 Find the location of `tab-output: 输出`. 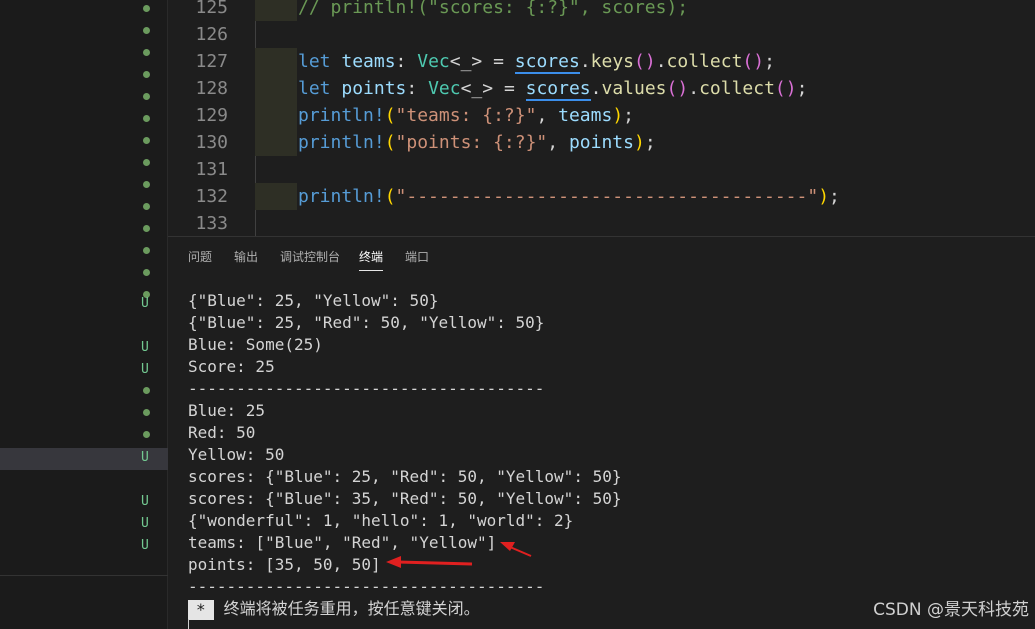

tab-output: 输出 is located at coordinates (246, 256).